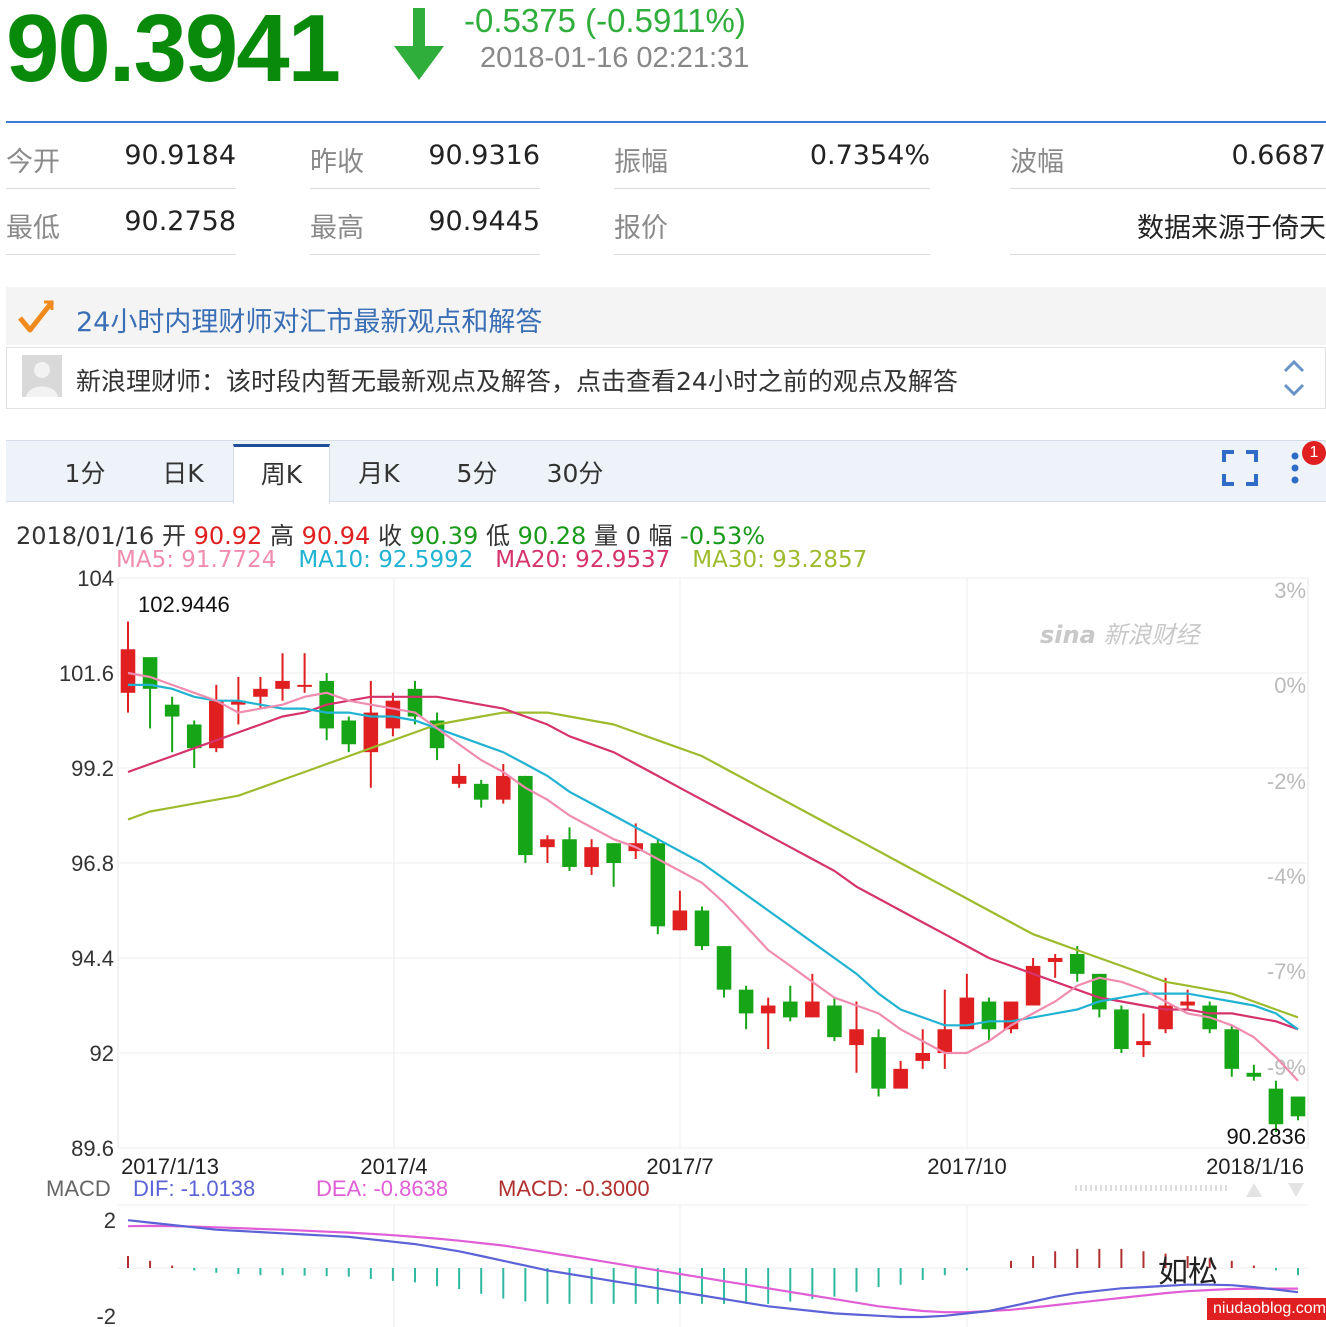 The height and width of the screenshot is (1327, 1326). Describe the element at coordinates (102, 1053) in the screenshot. I see `y-tick-label: 92` at that location.